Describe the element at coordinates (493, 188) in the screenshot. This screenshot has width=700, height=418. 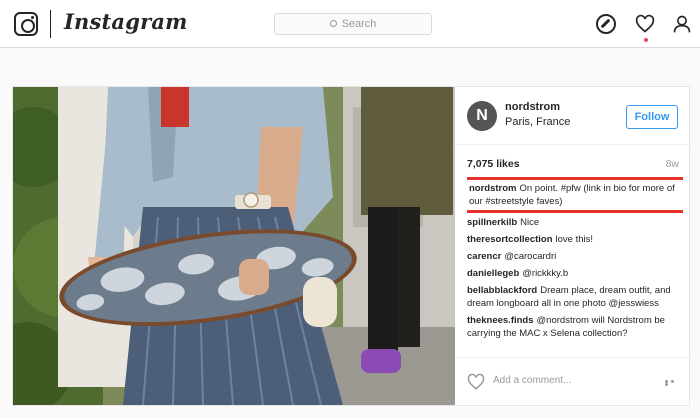
I see `caption-username: nordstrom` at that location.